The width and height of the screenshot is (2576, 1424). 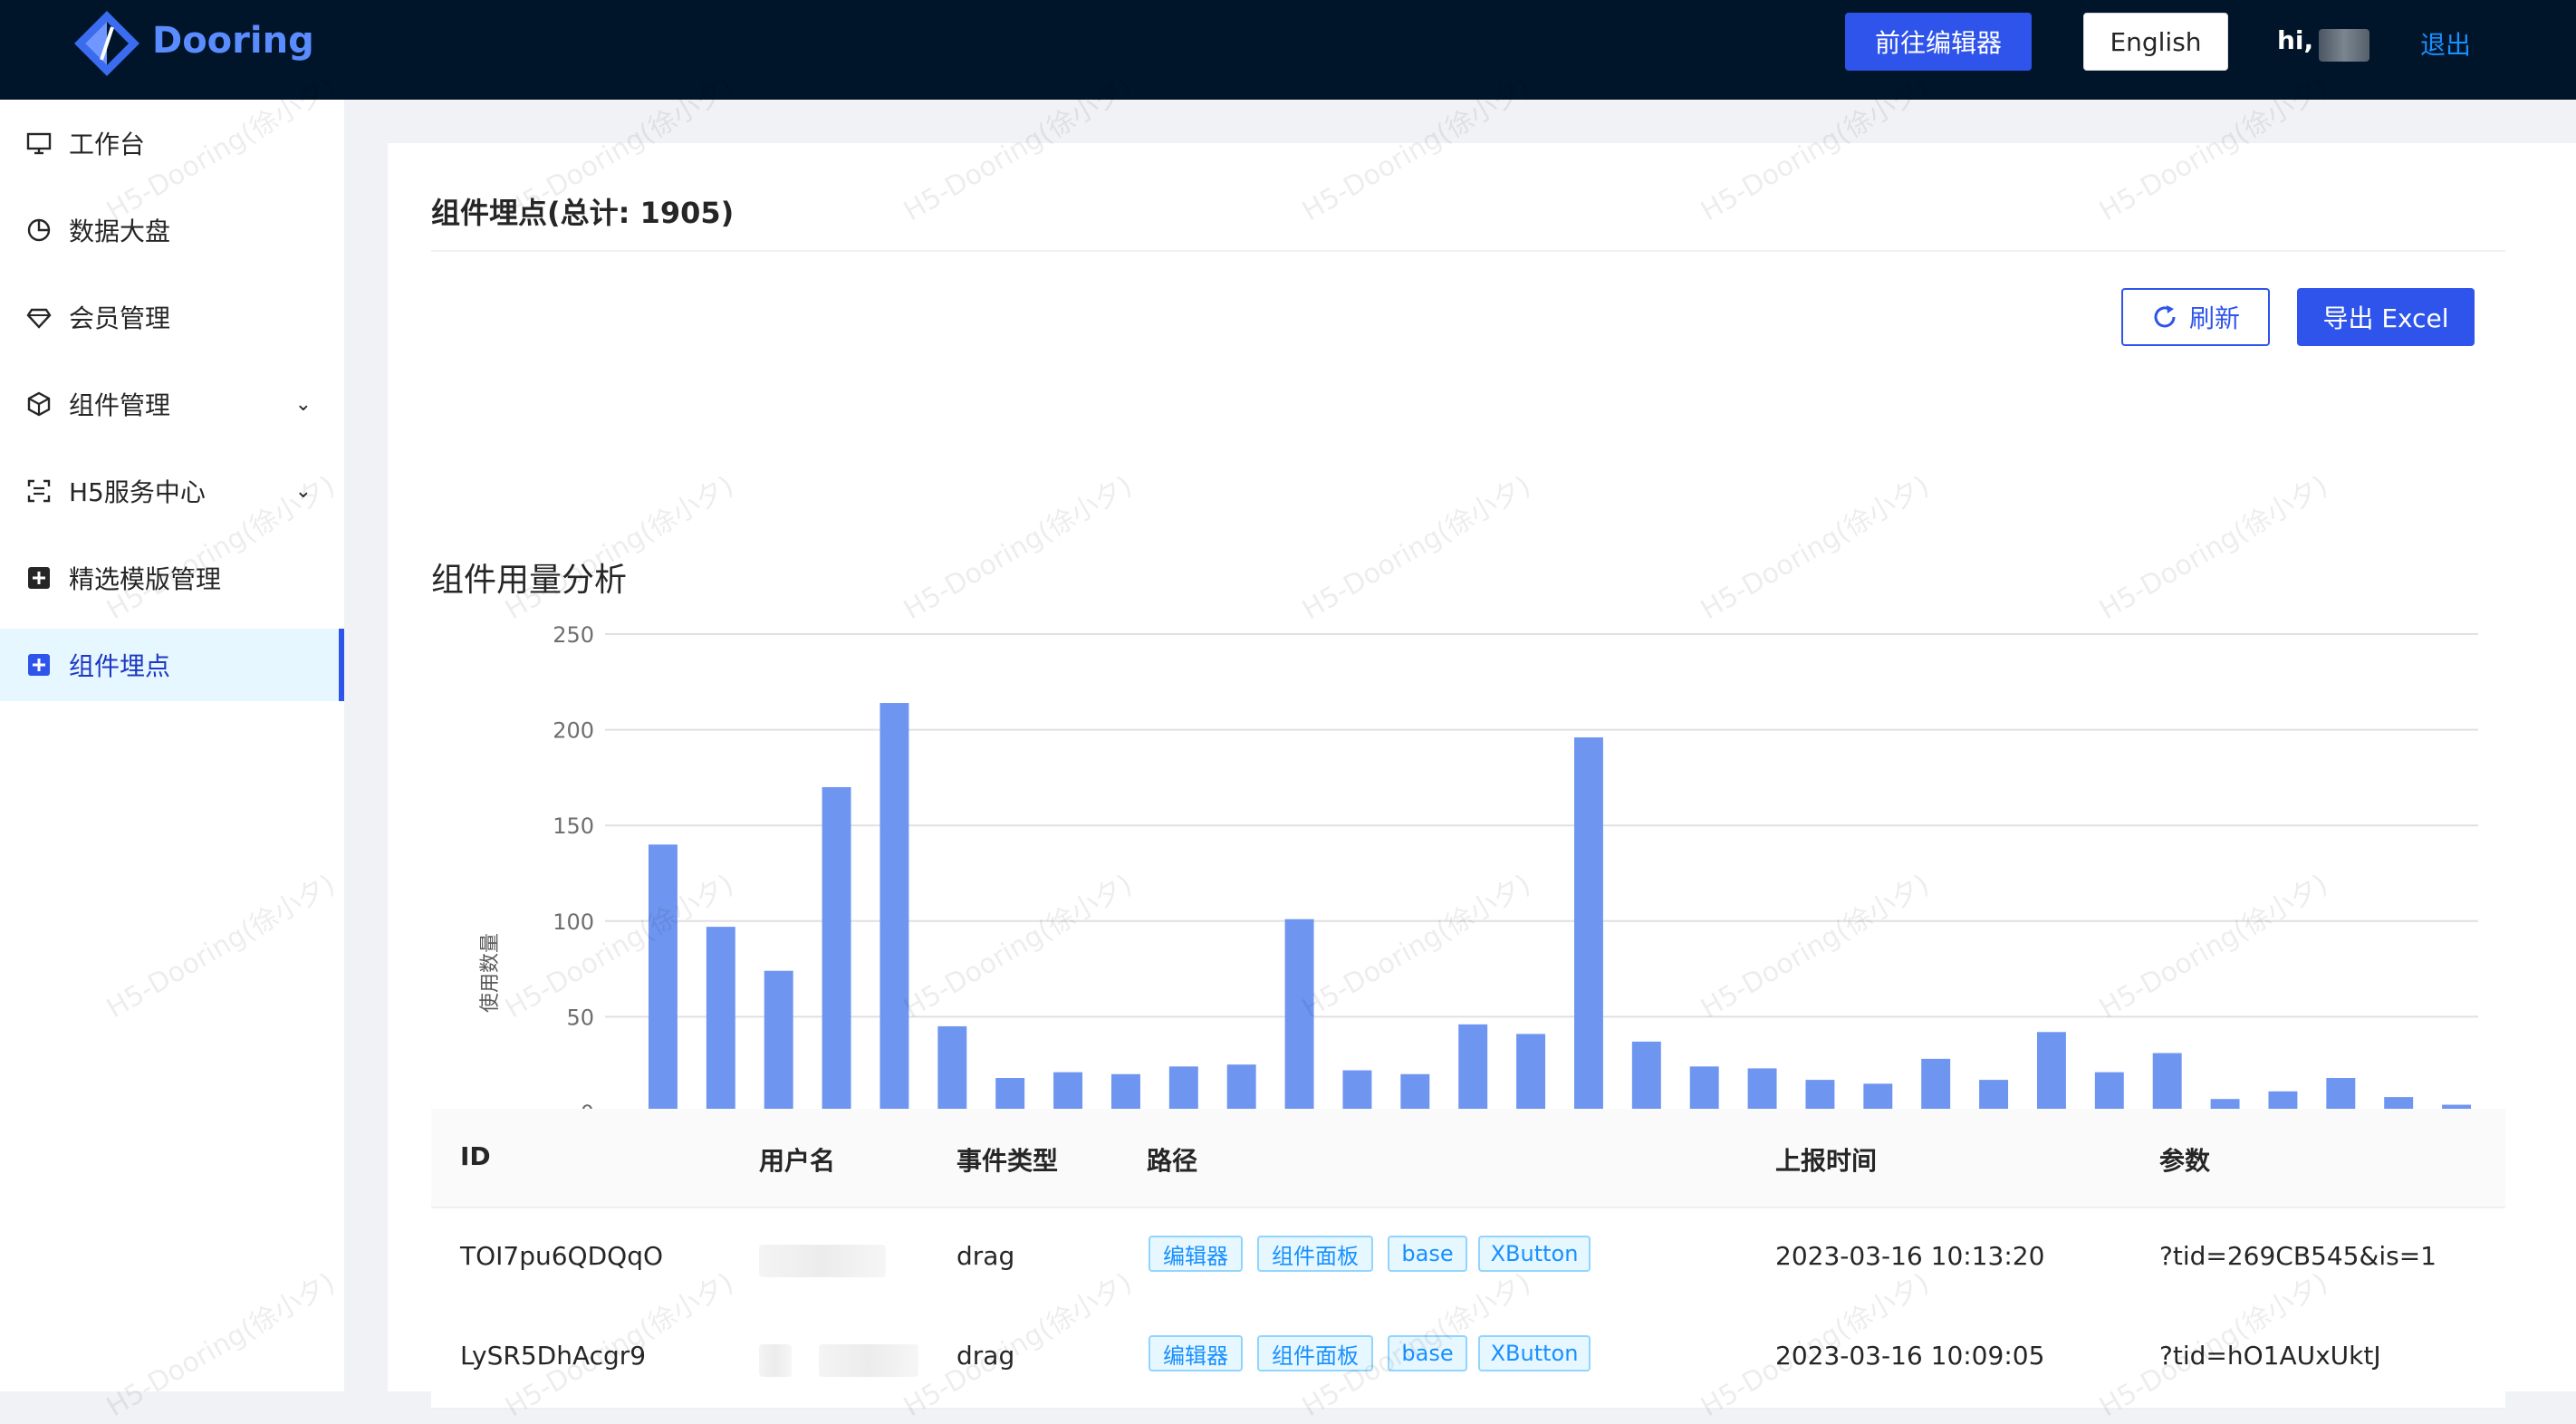 What do you see at coordinates (1007, 1161) in the screenshot?
I see `column-header-event-type: 事件类型` at bounding box center [1007, 1161].